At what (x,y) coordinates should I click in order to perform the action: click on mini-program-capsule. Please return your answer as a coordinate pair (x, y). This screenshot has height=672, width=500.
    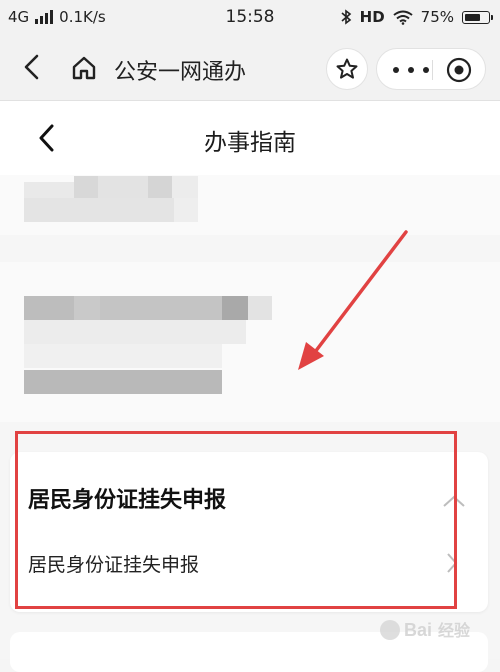
    Looking at the image, I should click on (431, 69).